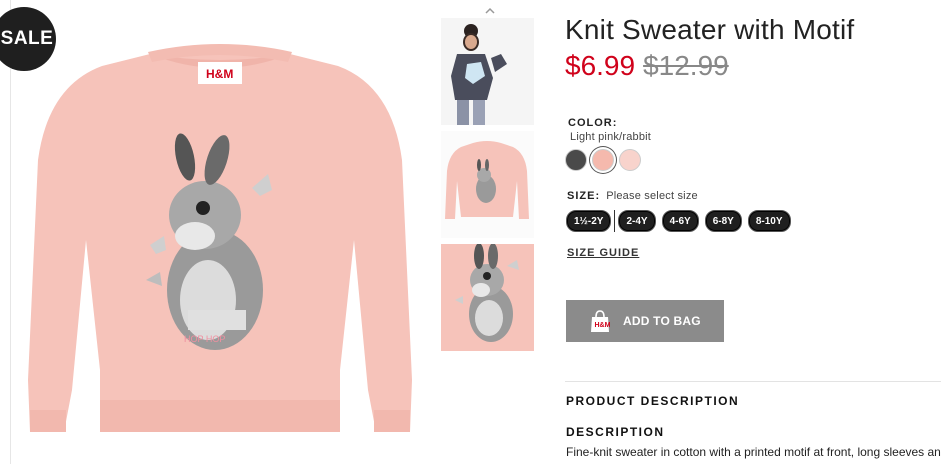 Image resolution: width=941 pixels, height=464 pixels. I want to click on swatch-dark-gray, so click(576, 160).